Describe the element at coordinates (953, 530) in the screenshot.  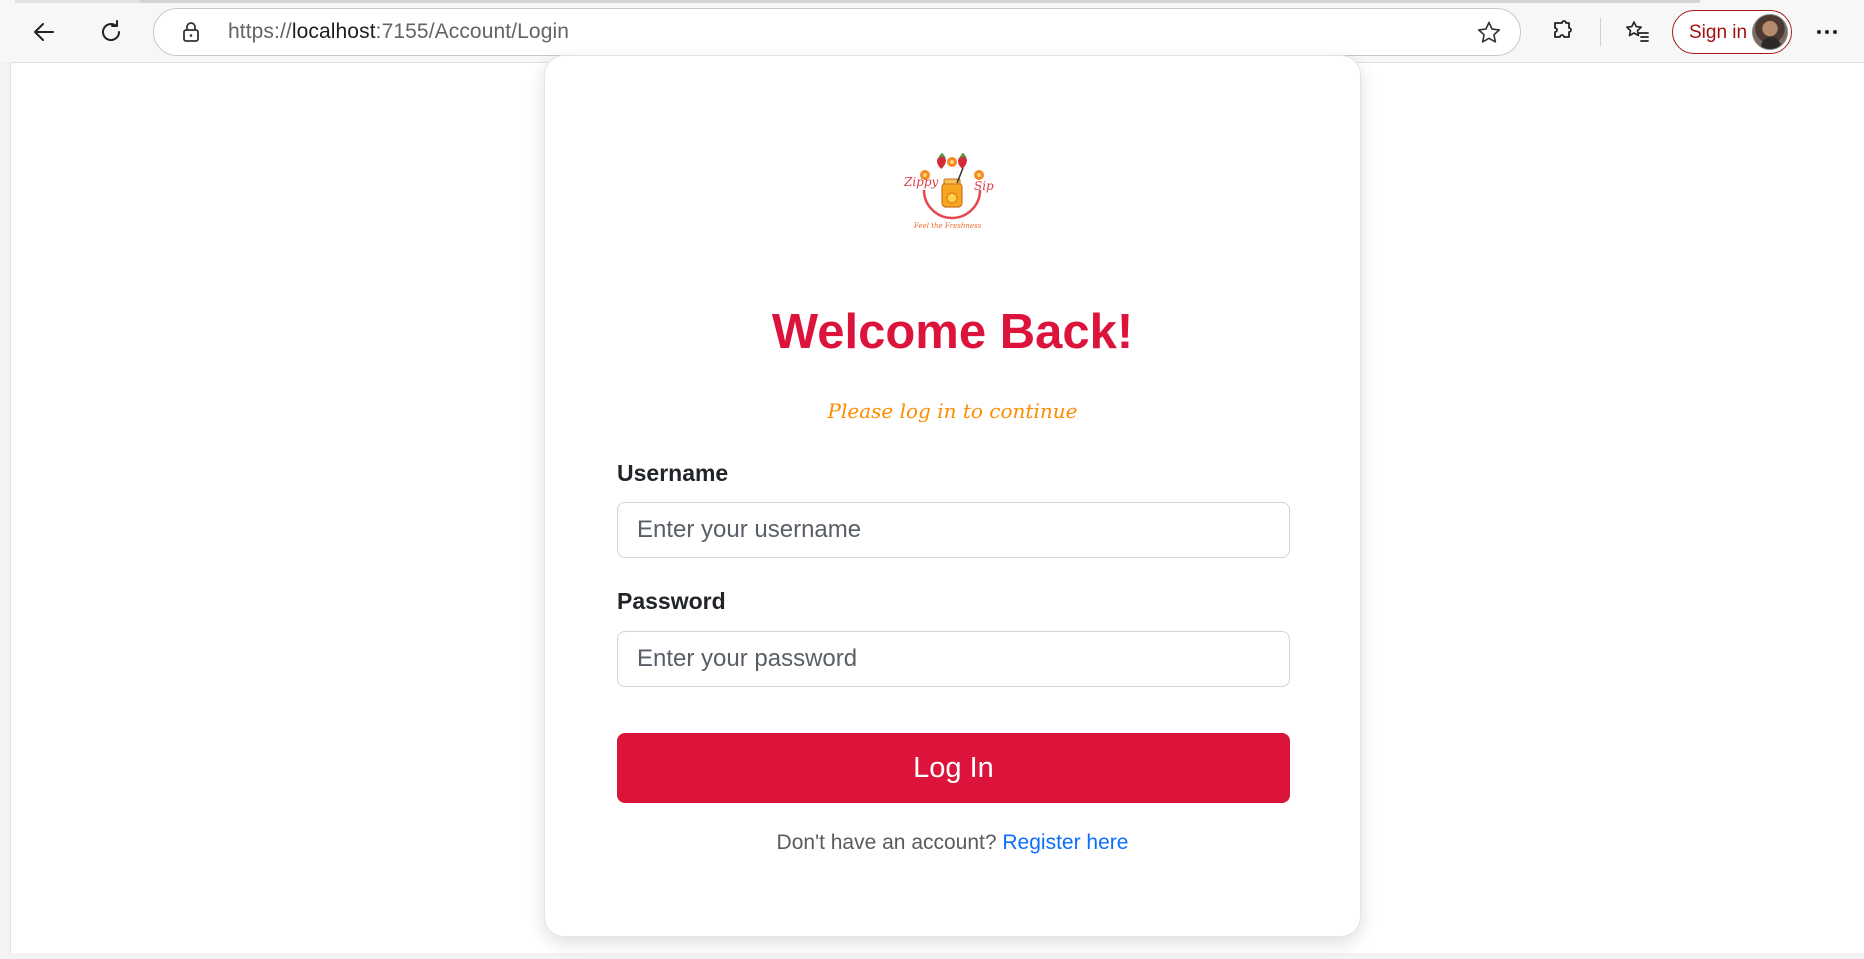
I see `username-input` at that location.